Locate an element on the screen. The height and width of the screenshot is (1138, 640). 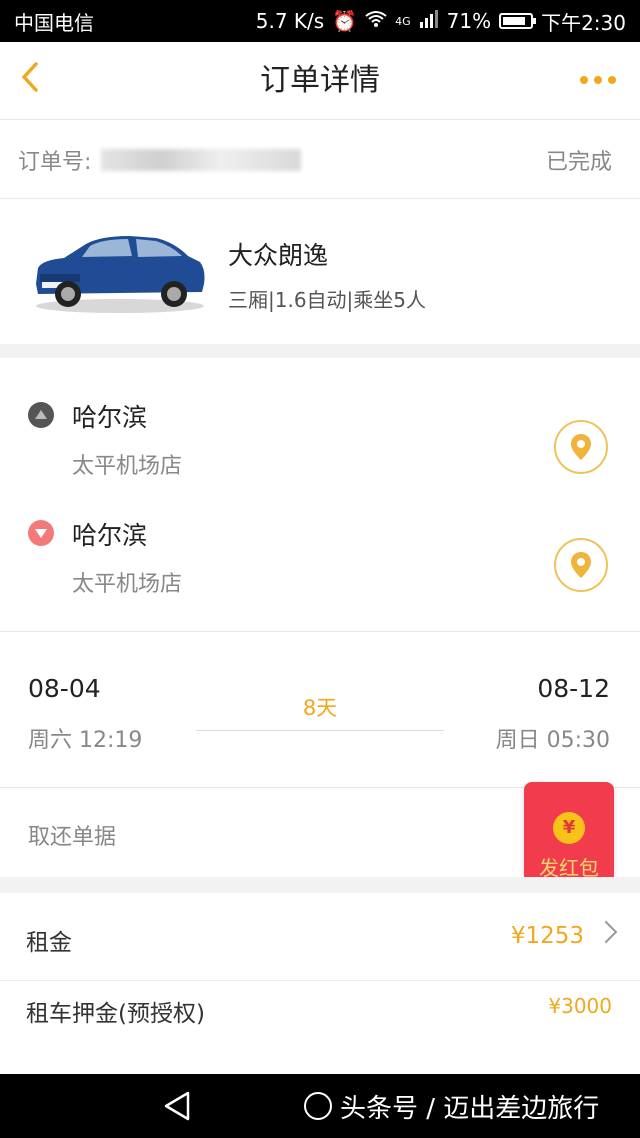
return-map-button is located at coordinates (581, 565).